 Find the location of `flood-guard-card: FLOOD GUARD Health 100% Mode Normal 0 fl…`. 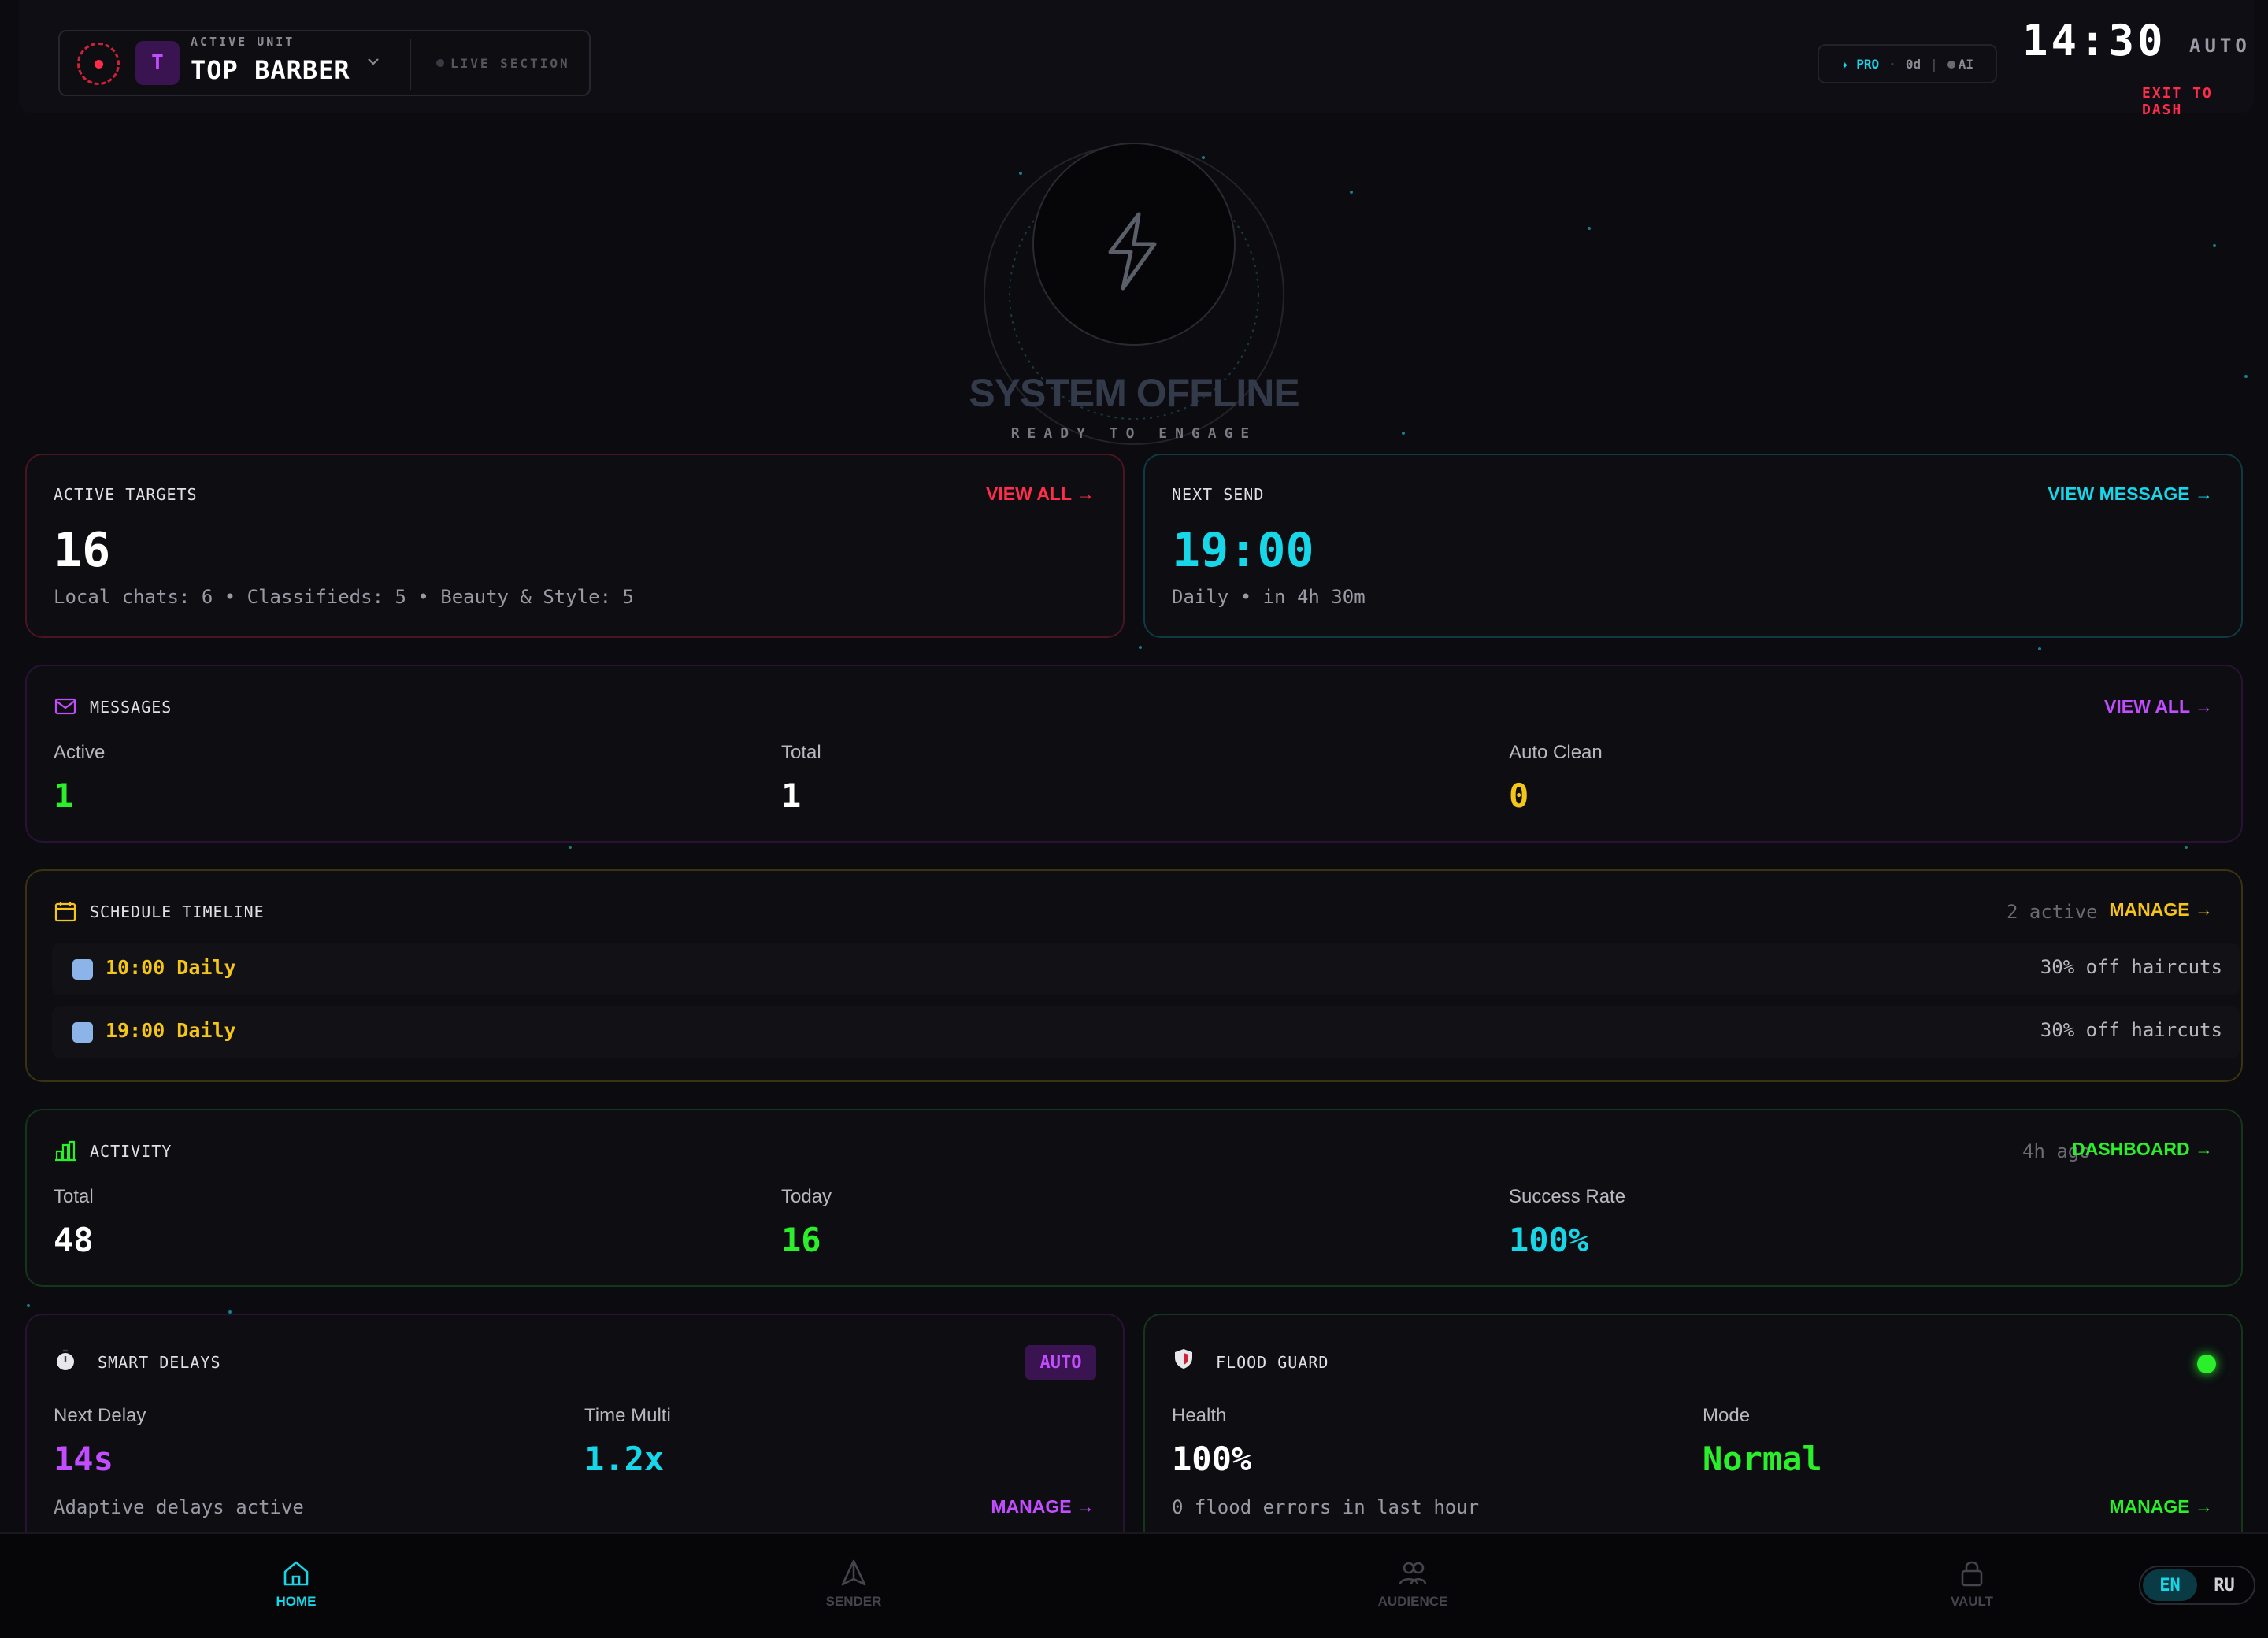

flood-guard-card: FLOOD GUARD Health 100% Mode Normal 0 fl… is located at coordinates (1693, 1432).